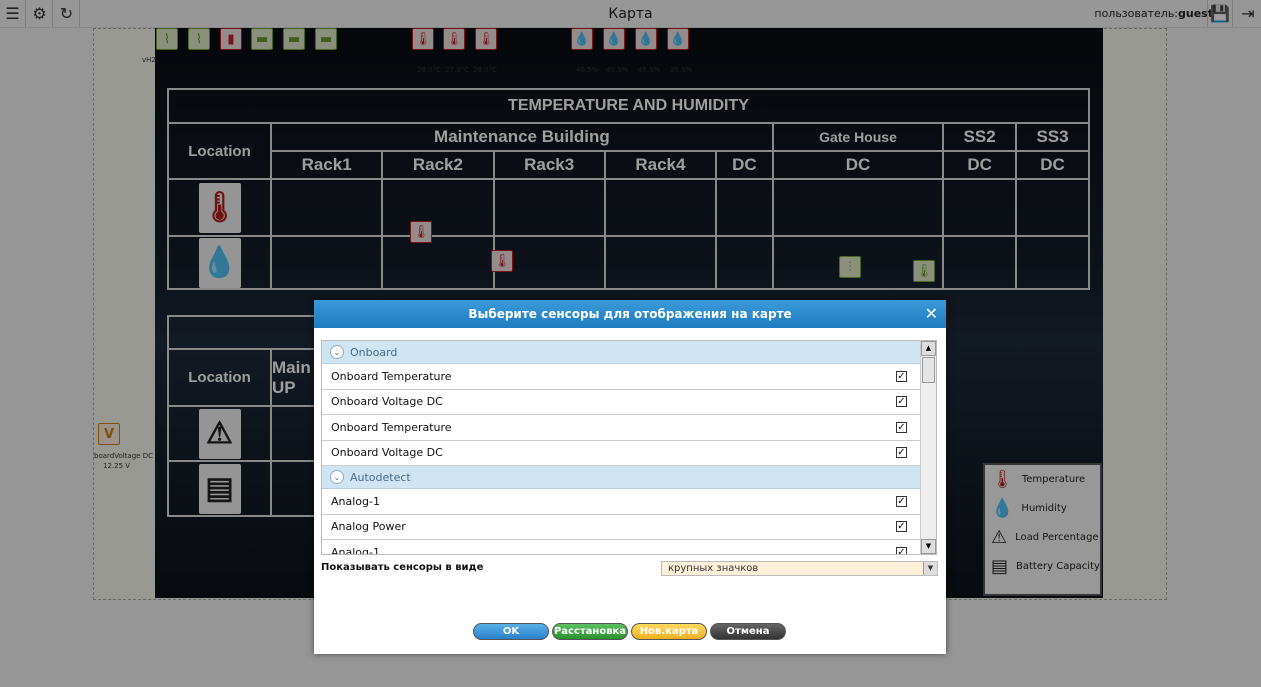 The width and height of the screenshot is (1261, 687). I want to click on scroll-thumb, so click(928, 370).